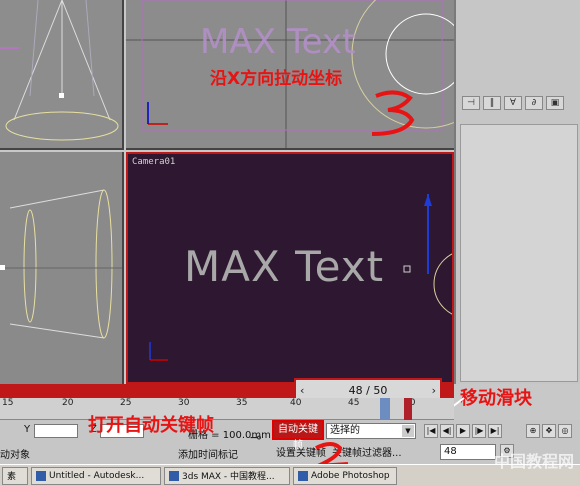 Image resolution: width=580 pixels, height=486 pixels. Describe the element at coordinates (393, 113) in the screenshot. I see `number-three-mark` at that location.